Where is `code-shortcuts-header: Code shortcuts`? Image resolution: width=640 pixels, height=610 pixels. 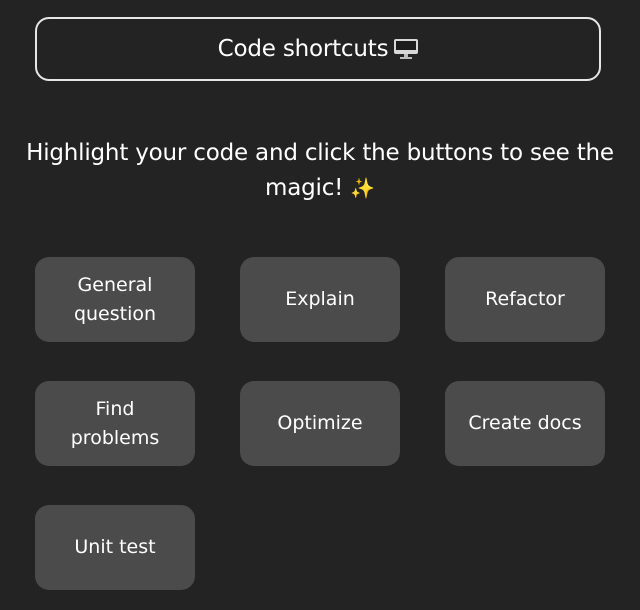 code-shortcuts-header: Code shortcuts is located at coordinates (318, 49).